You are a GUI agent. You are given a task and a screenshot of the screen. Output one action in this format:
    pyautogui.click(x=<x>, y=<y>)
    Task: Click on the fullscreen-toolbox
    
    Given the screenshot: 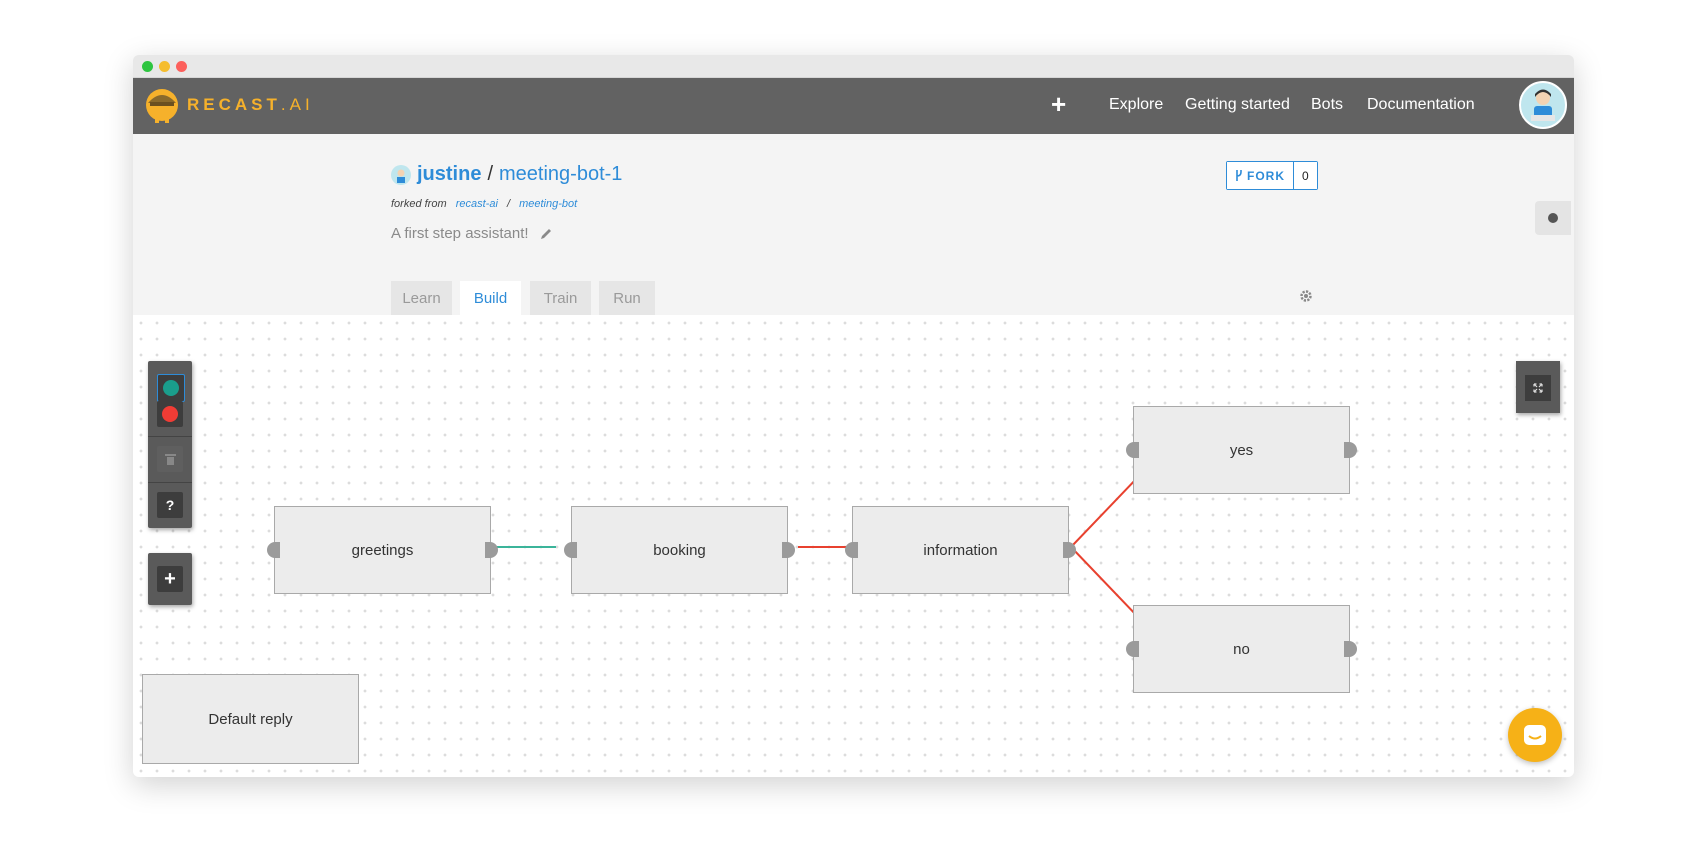 What is the action you would take?
    pyautogui.click(x=1538, y=387)
    